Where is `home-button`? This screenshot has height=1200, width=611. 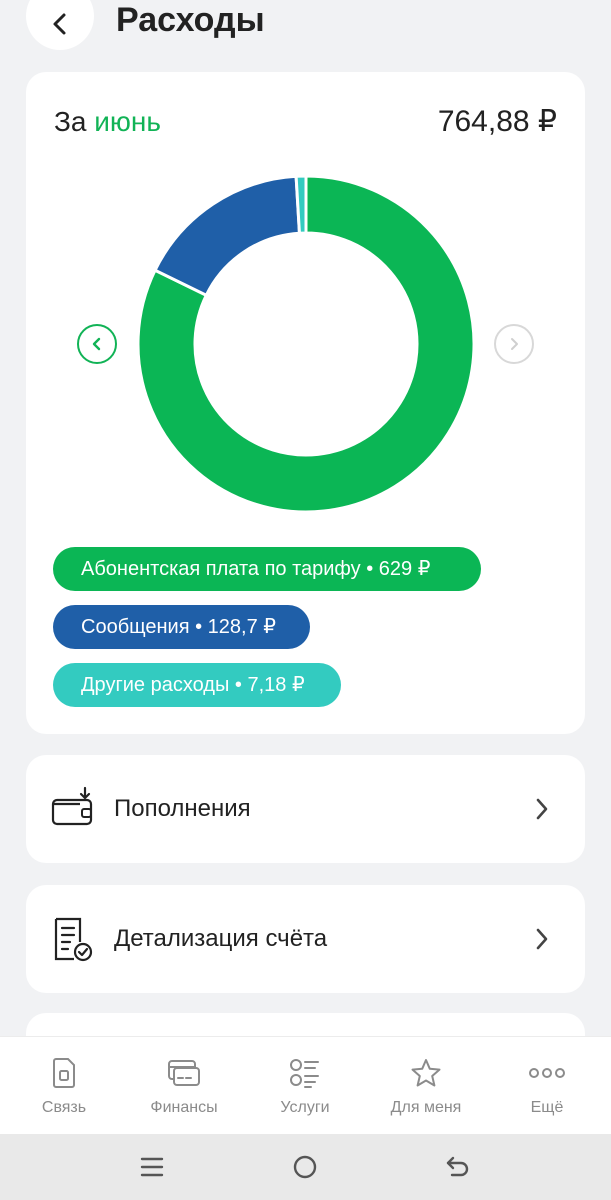
home-button is located at coordinates (305, 1167).